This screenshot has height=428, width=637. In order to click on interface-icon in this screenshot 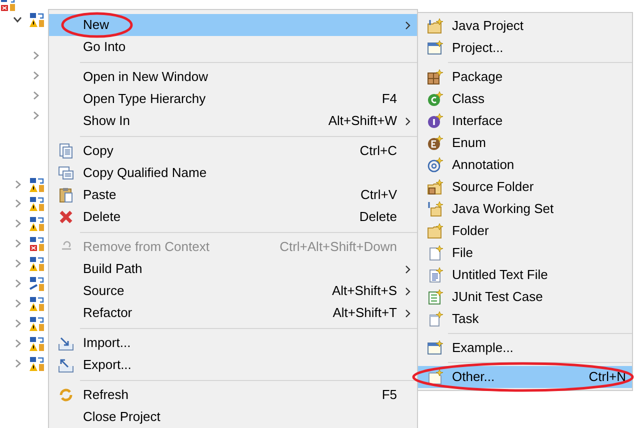, I will do `click(435, 121)`.